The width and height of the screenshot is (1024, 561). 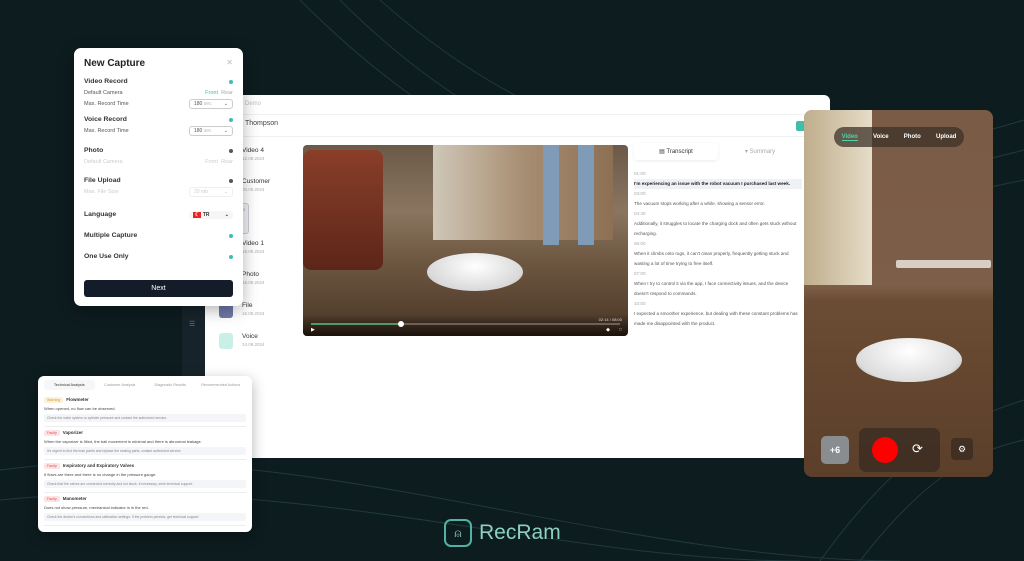 What do you see at coordinates (640, 173) in the screenshot?
I see `transcript-time: 01:00` at bounding box center [640, 173].